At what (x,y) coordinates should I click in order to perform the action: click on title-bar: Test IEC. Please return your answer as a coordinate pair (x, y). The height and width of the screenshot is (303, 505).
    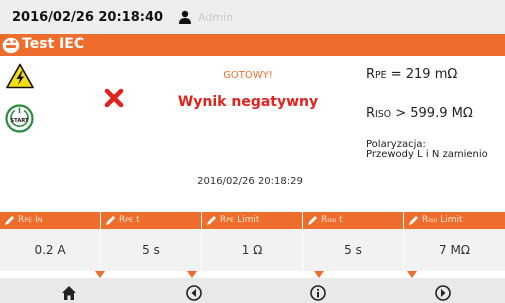
    Looking at the image, I should click on (252, 45).